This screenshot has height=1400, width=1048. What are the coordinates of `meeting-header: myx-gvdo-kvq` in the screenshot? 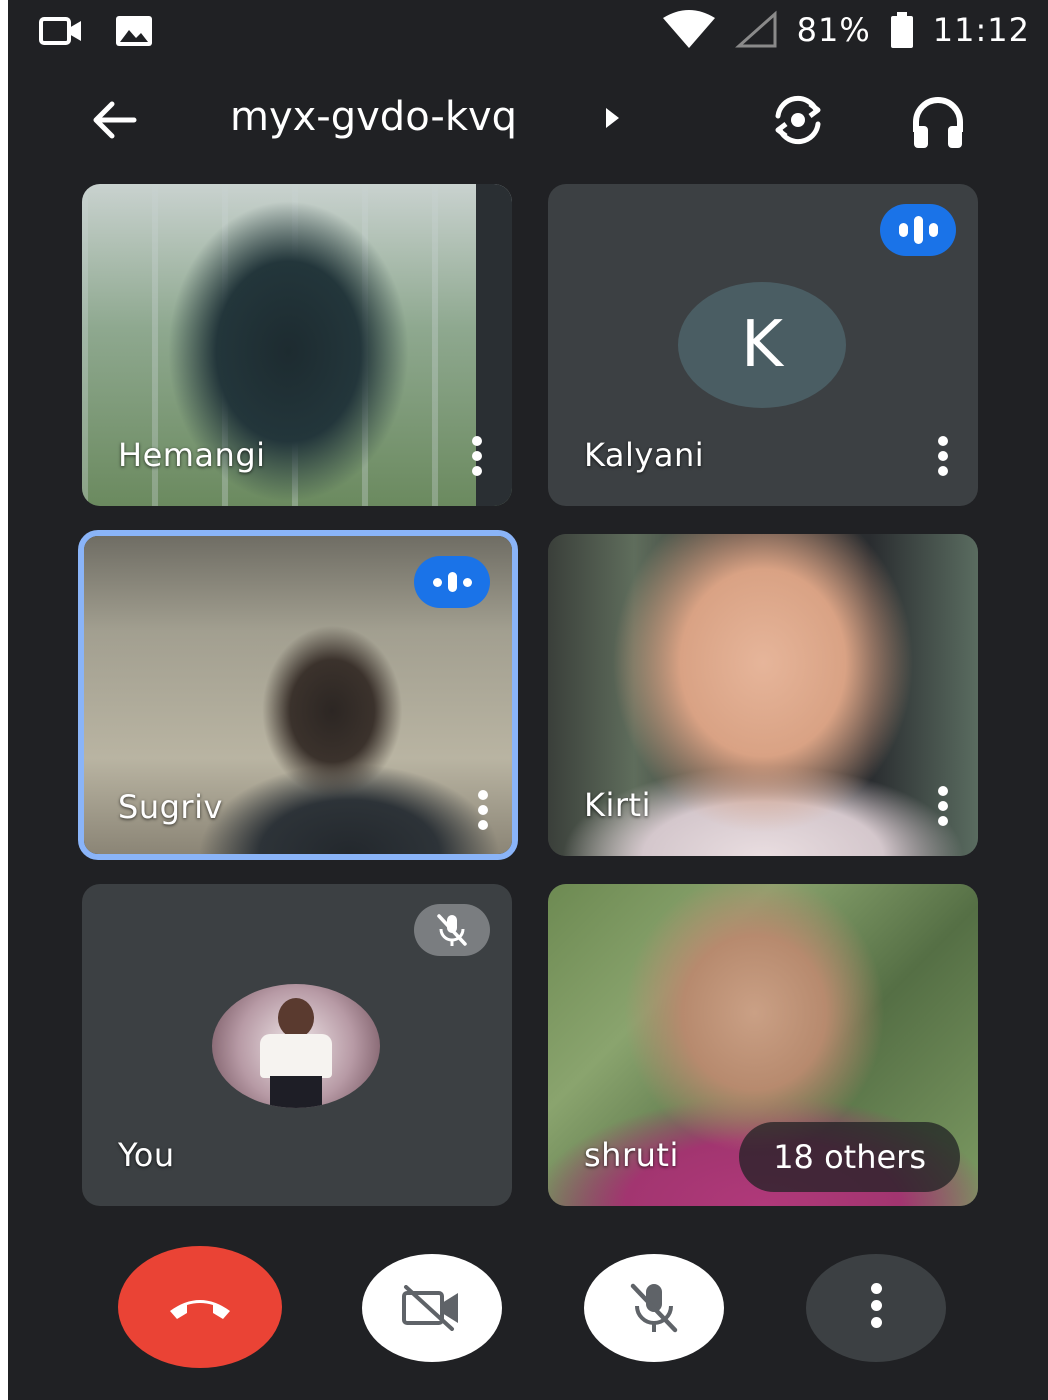 It's located at (528, 120).